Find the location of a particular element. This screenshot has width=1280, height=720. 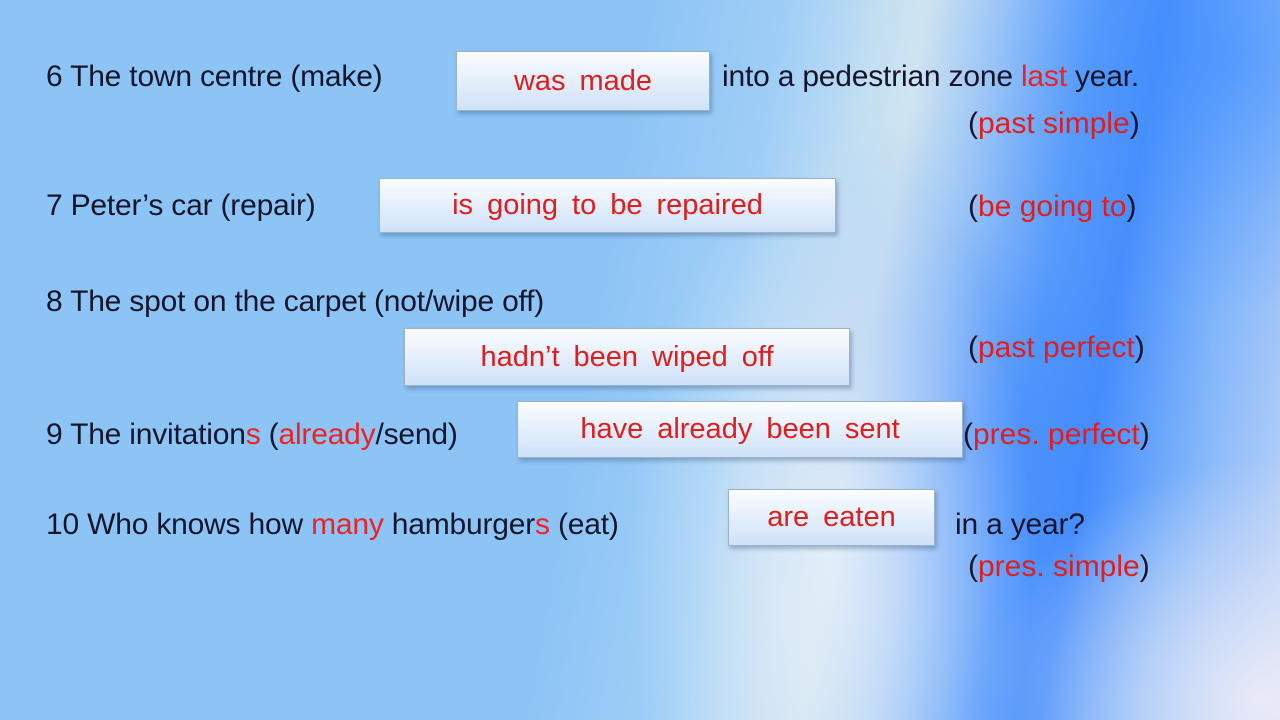

exercise-9-tense-tag: (pres. perfect) is located at coordinates (1056, 435).